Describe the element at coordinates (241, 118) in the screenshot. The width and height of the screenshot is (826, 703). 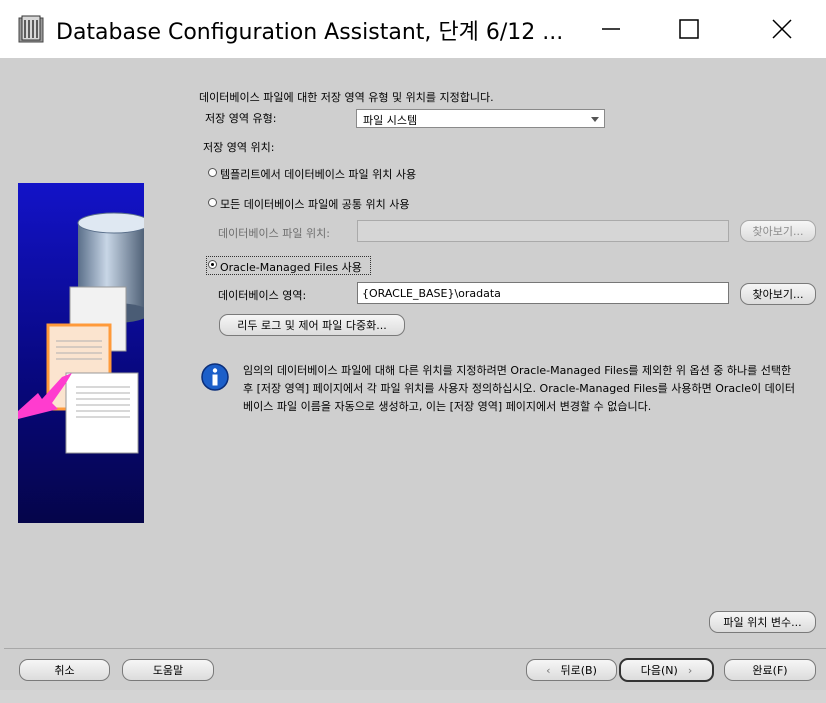
I see `storage-type-label: 저장 영역 유형:` at that location.